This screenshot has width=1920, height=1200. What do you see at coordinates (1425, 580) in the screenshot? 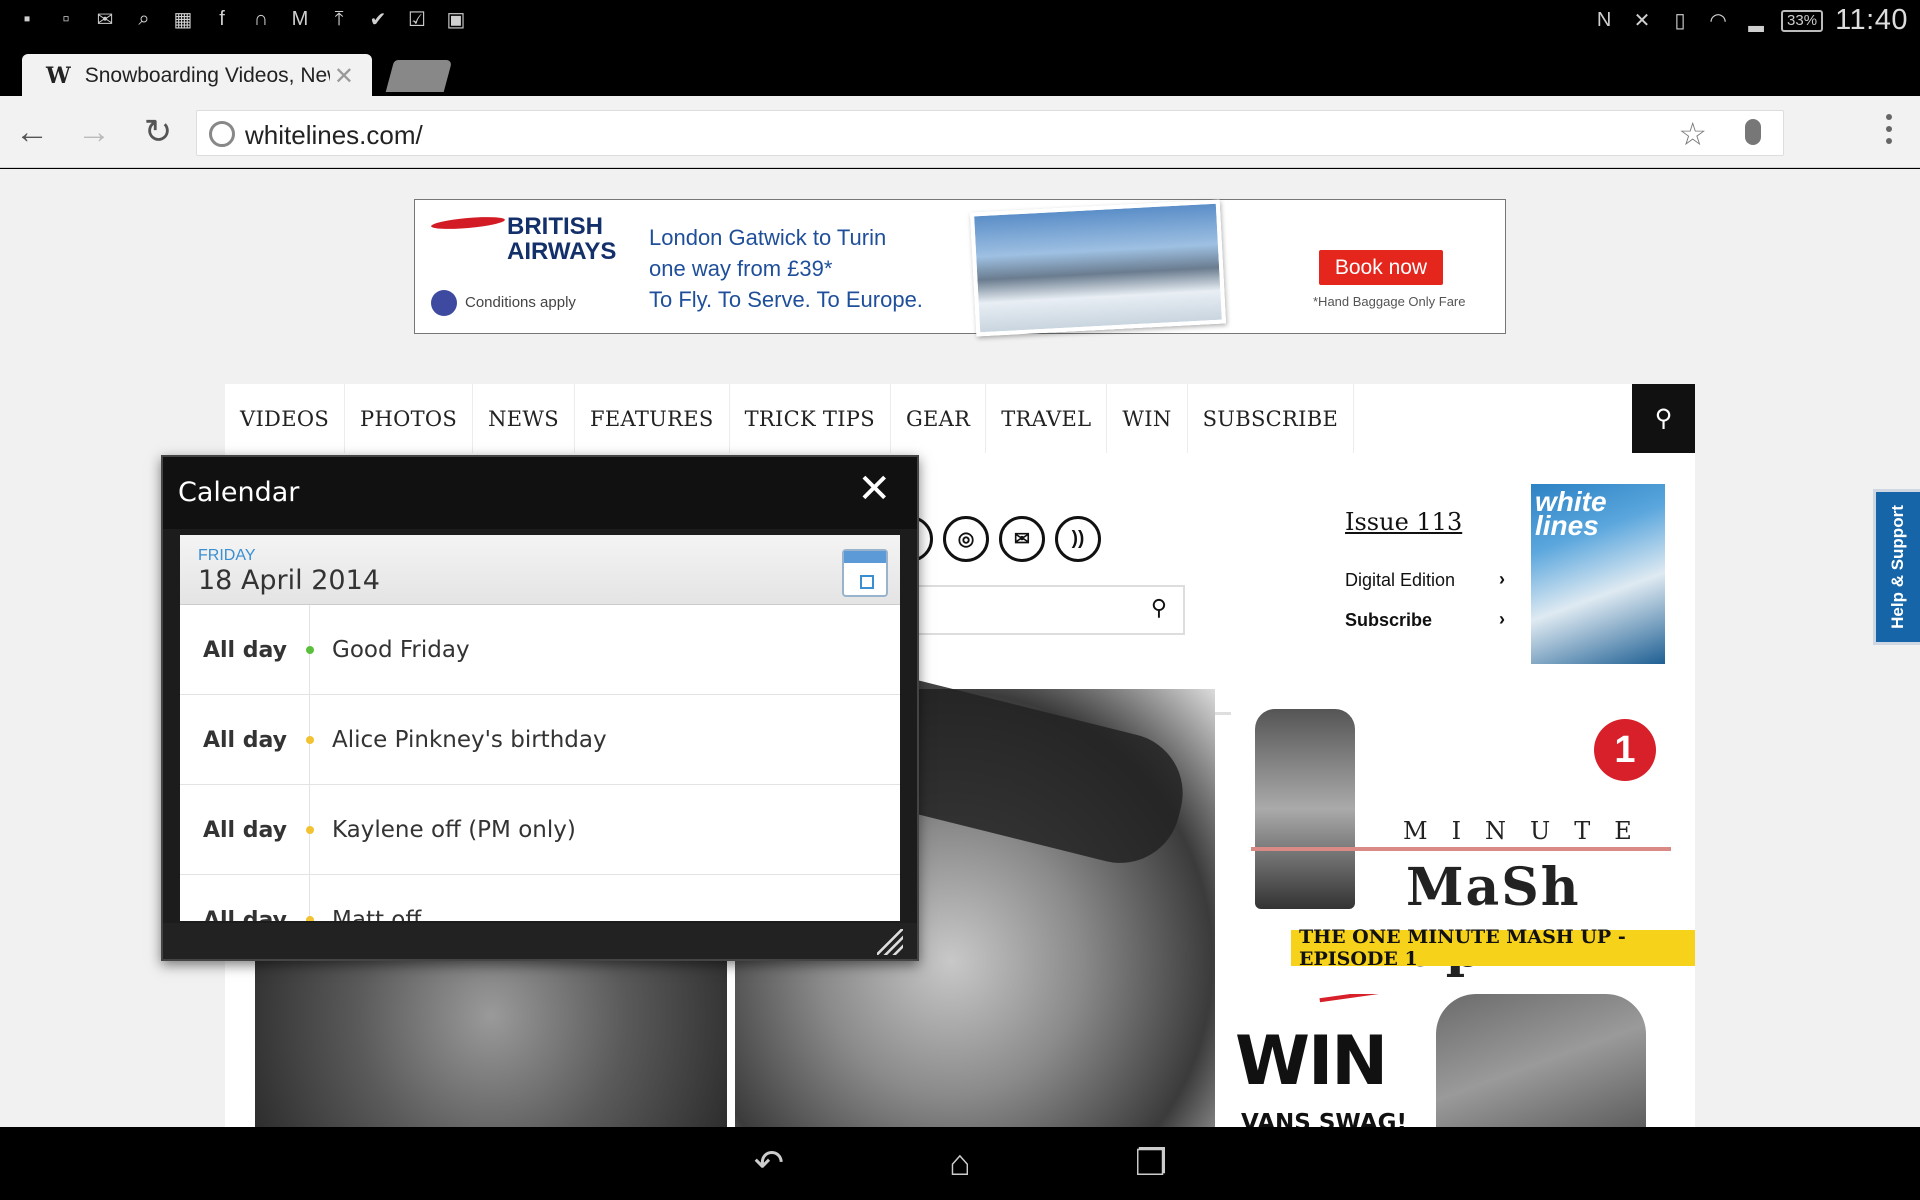
I see `digital-edition-link: Digital Edition ›` at bounding box center [1425, 580].